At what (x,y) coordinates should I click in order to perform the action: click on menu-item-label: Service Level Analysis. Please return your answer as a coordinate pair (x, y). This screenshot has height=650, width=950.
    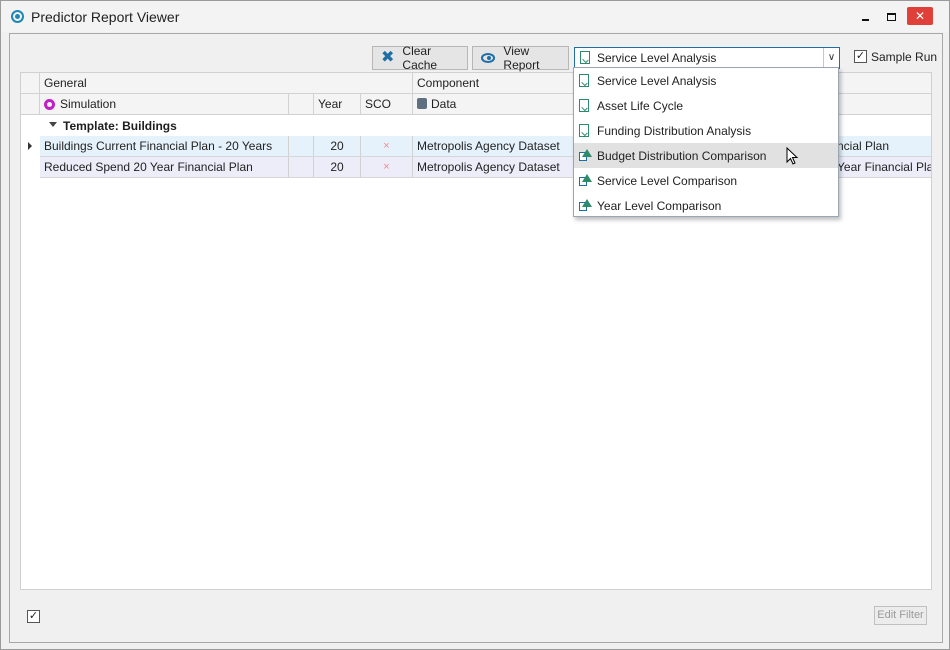
    Looking at the image, I should click on (657, 80).